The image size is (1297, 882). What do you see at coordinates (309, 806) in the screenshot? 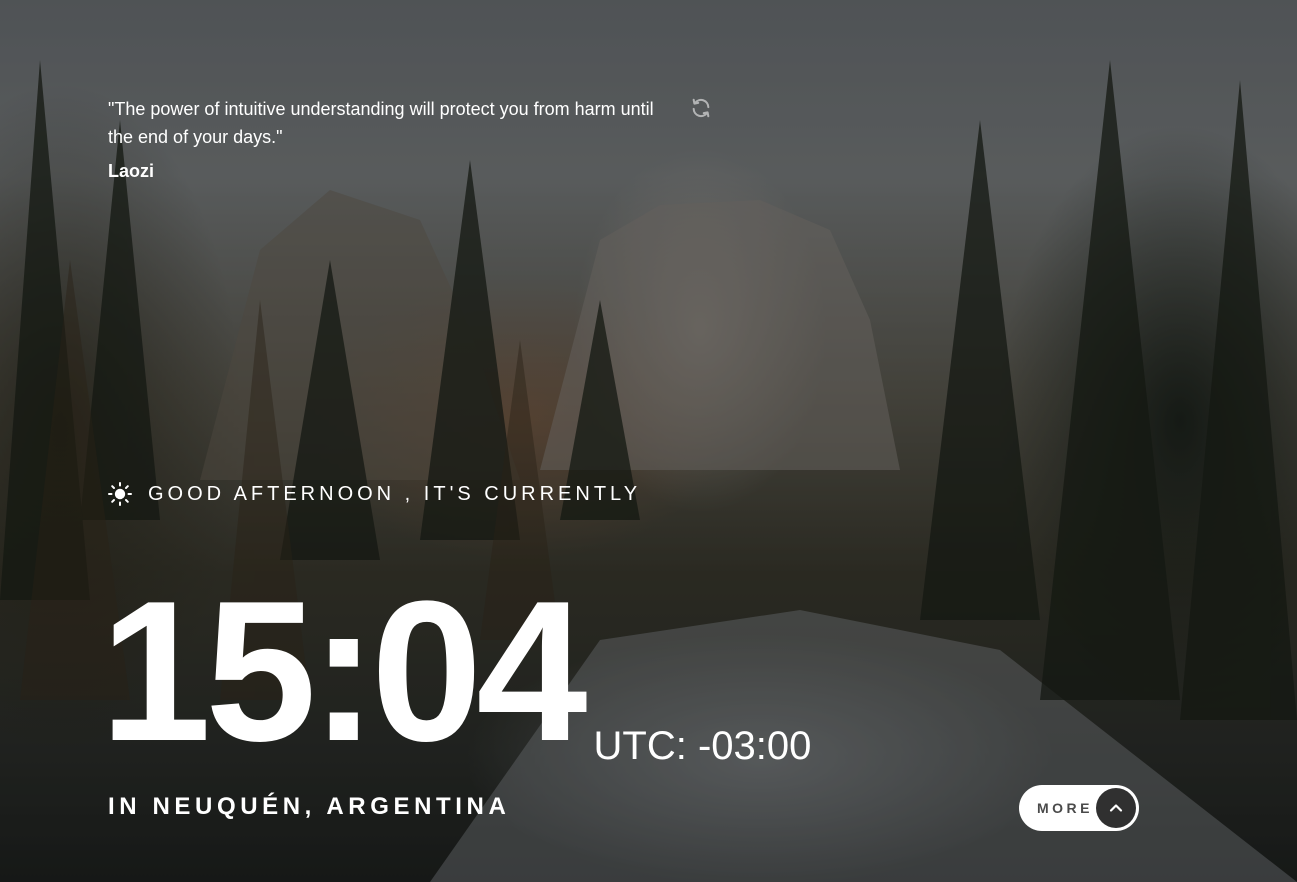
I see `location-text: IN NEUQUÉN, ARGENTINA` at bounding box center [309, 806].